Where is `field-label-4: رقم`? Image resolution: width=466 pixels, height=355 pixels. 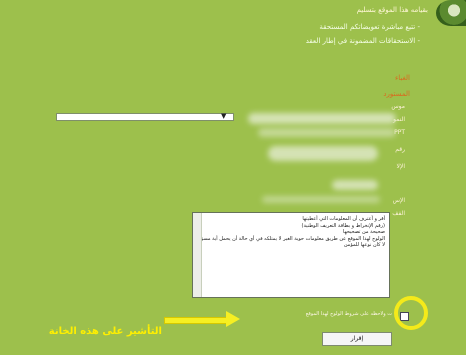
field-label-4: رقم is located at coordinates (400, 149).